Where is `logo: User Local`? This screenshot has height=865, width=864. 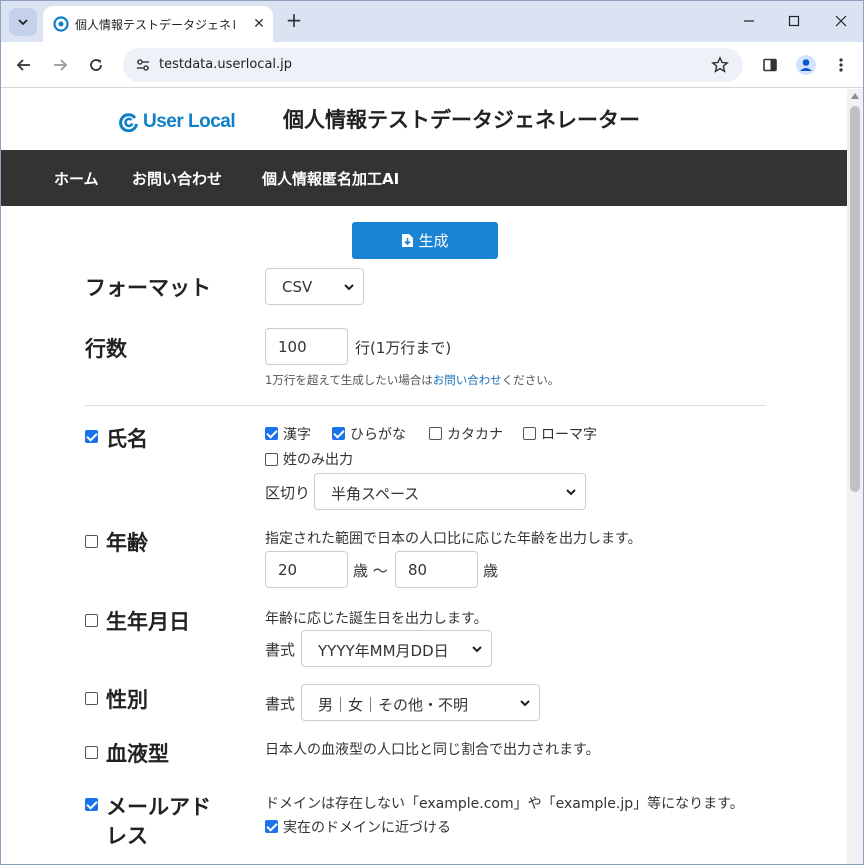
logo: User Local is located at coordinates (177, 122).